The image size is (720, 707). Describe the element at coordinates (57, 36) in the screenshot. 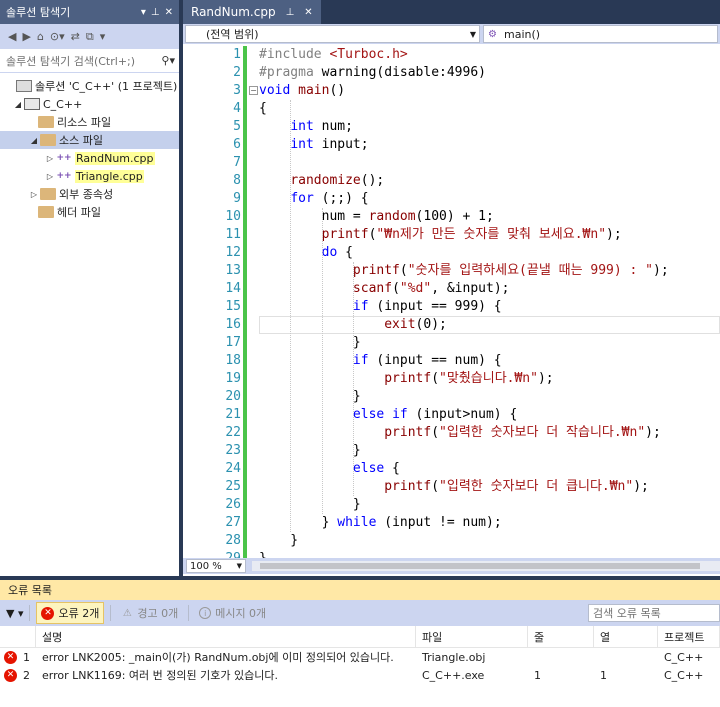

I see `history-icon: ⊙▾` at that location.